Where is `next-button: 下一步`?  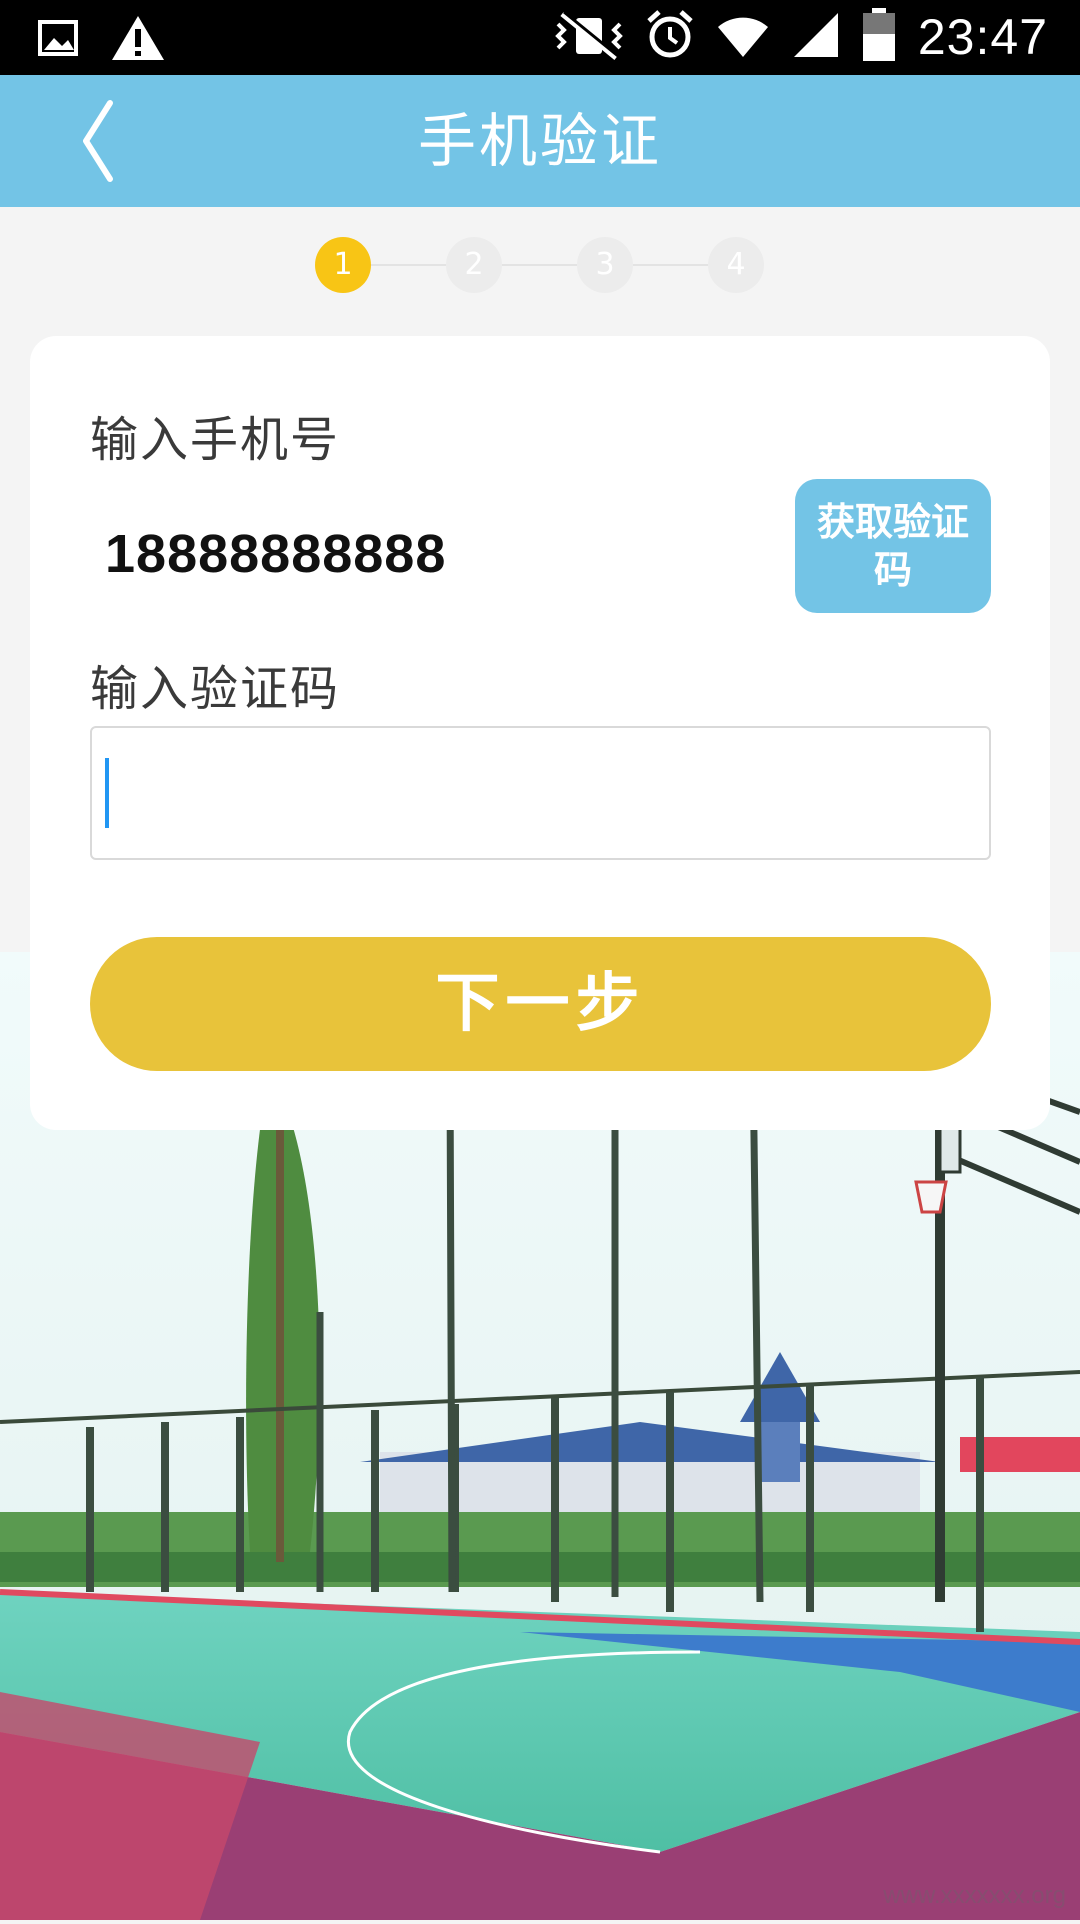
next-button: 下一步 is located at coordinates (540, 1004).